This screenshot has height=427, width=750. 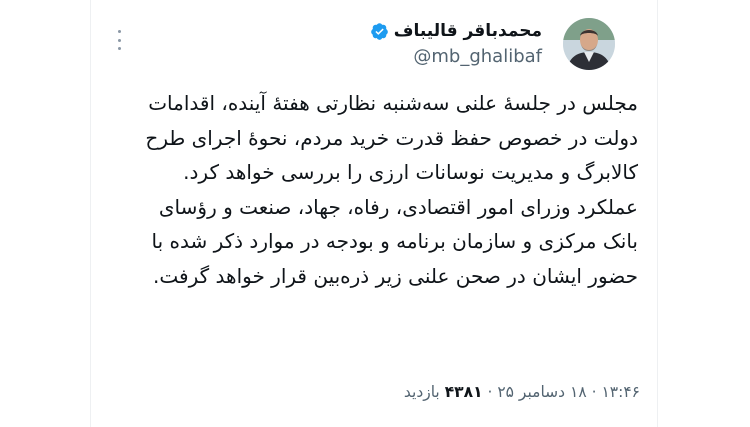 I want to click on tweet-time: ۱۳:۴۶, so click(x=620, y=392).